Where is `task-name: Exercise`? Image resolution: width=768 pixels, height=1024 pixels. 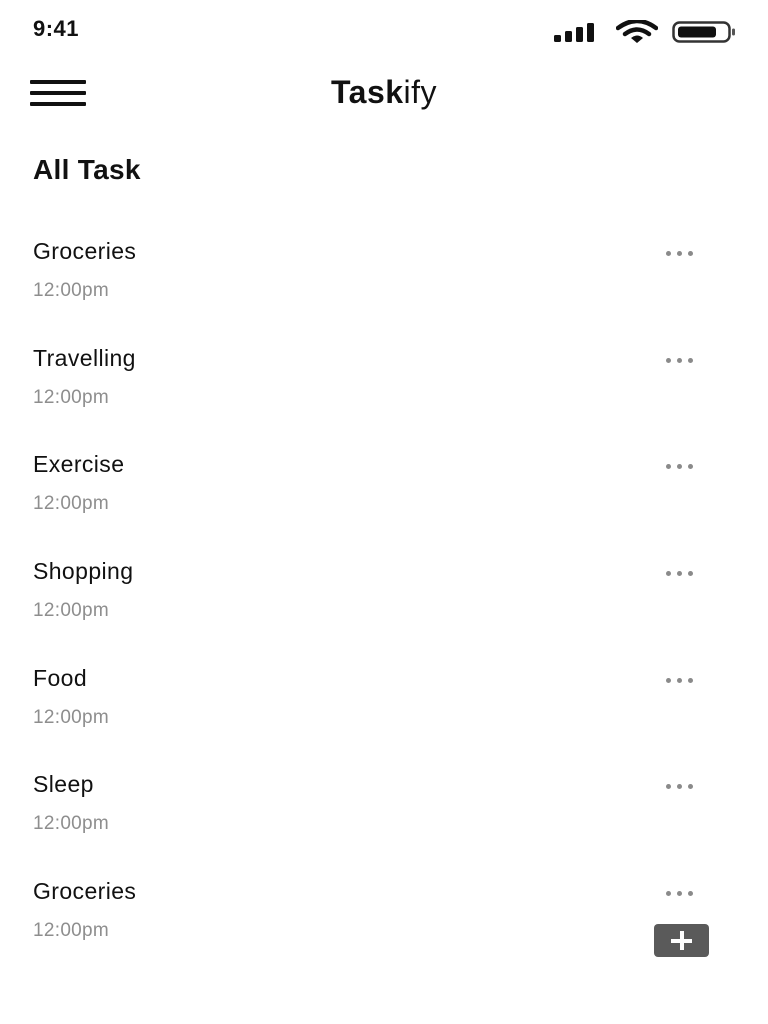
task-name: Exercise is located at coordinates (78, 464).